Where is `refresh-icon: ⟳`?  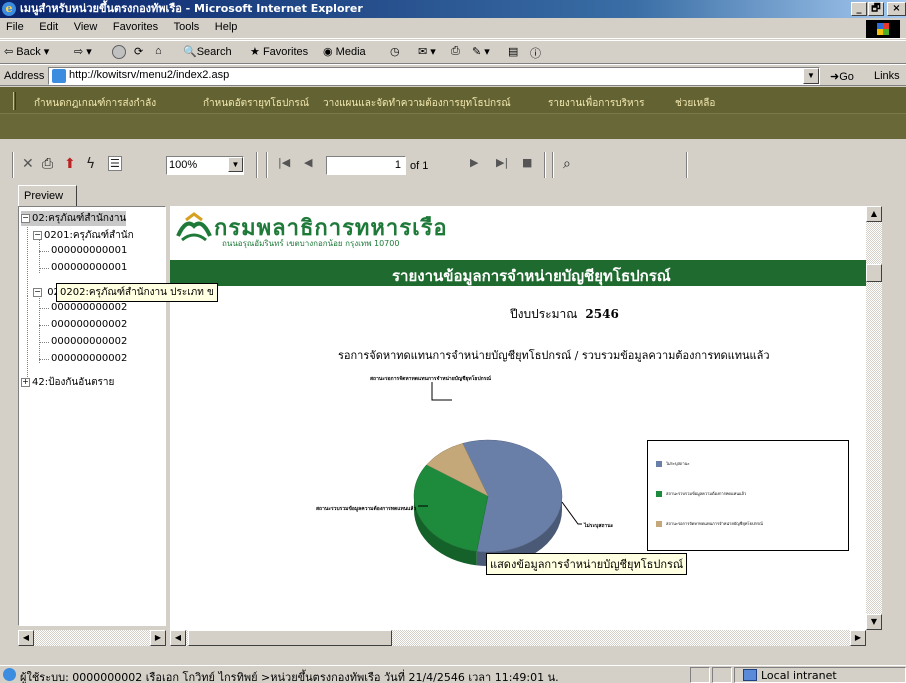 refresh-icon: ⟳ is located at coordinates (139, 52).